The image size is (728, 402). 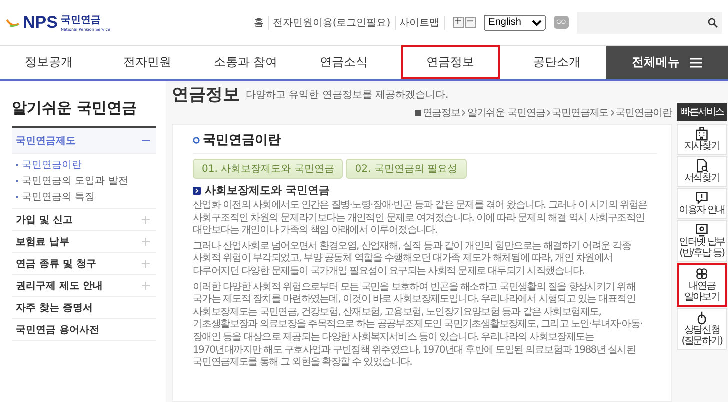 I want to click on utility-link: 사이트맵, so click(x=420, y=23).